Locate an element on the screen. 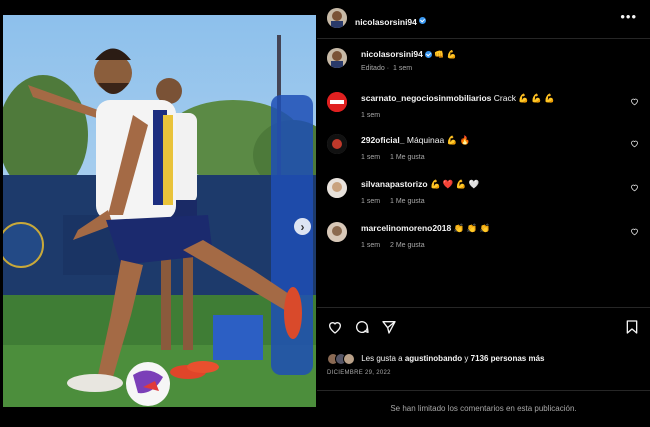  comment-username: scarnato_negociosinmobiliarios is located at coordinates (426, 98).